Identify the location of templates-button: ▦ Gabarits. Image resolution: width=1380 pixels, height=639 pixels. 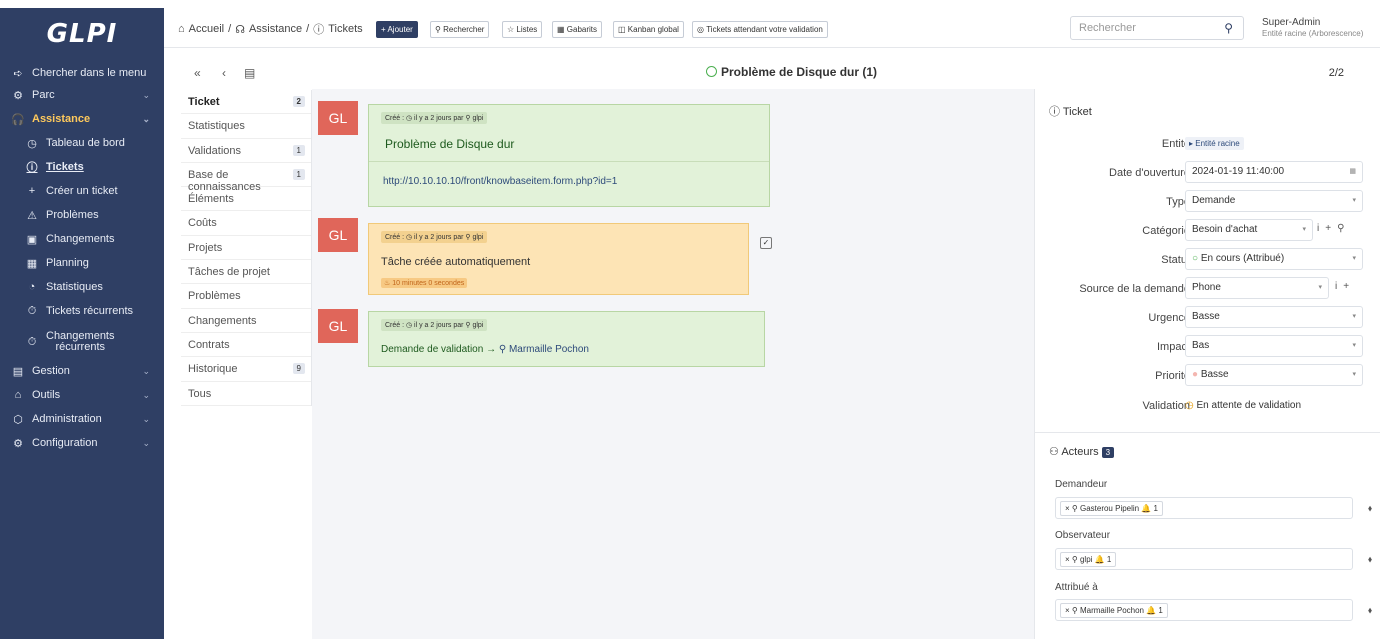
(577, 29).